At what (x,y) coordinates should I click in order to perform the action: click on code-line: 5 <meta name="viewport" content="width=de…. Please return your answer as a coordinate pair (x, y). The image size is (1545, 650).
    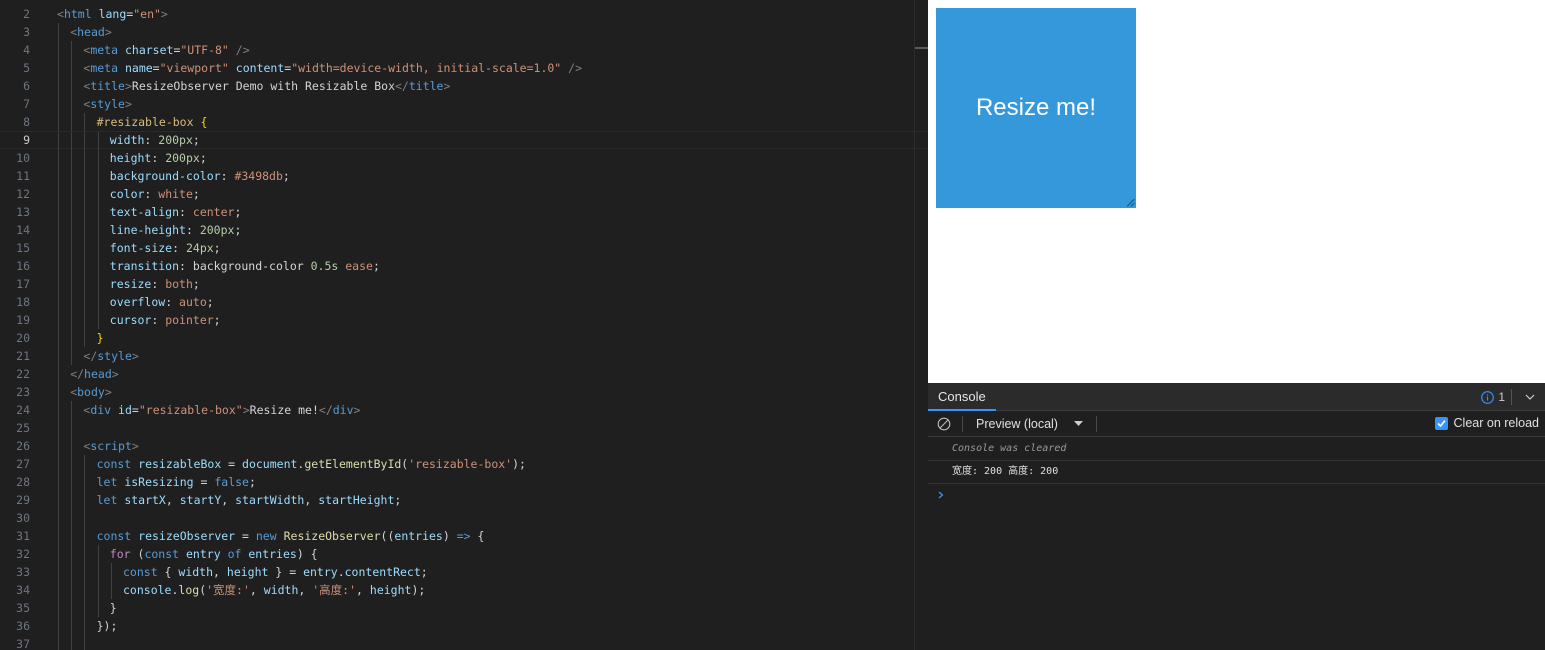
    Looking at the image, I should click on (464, 68).